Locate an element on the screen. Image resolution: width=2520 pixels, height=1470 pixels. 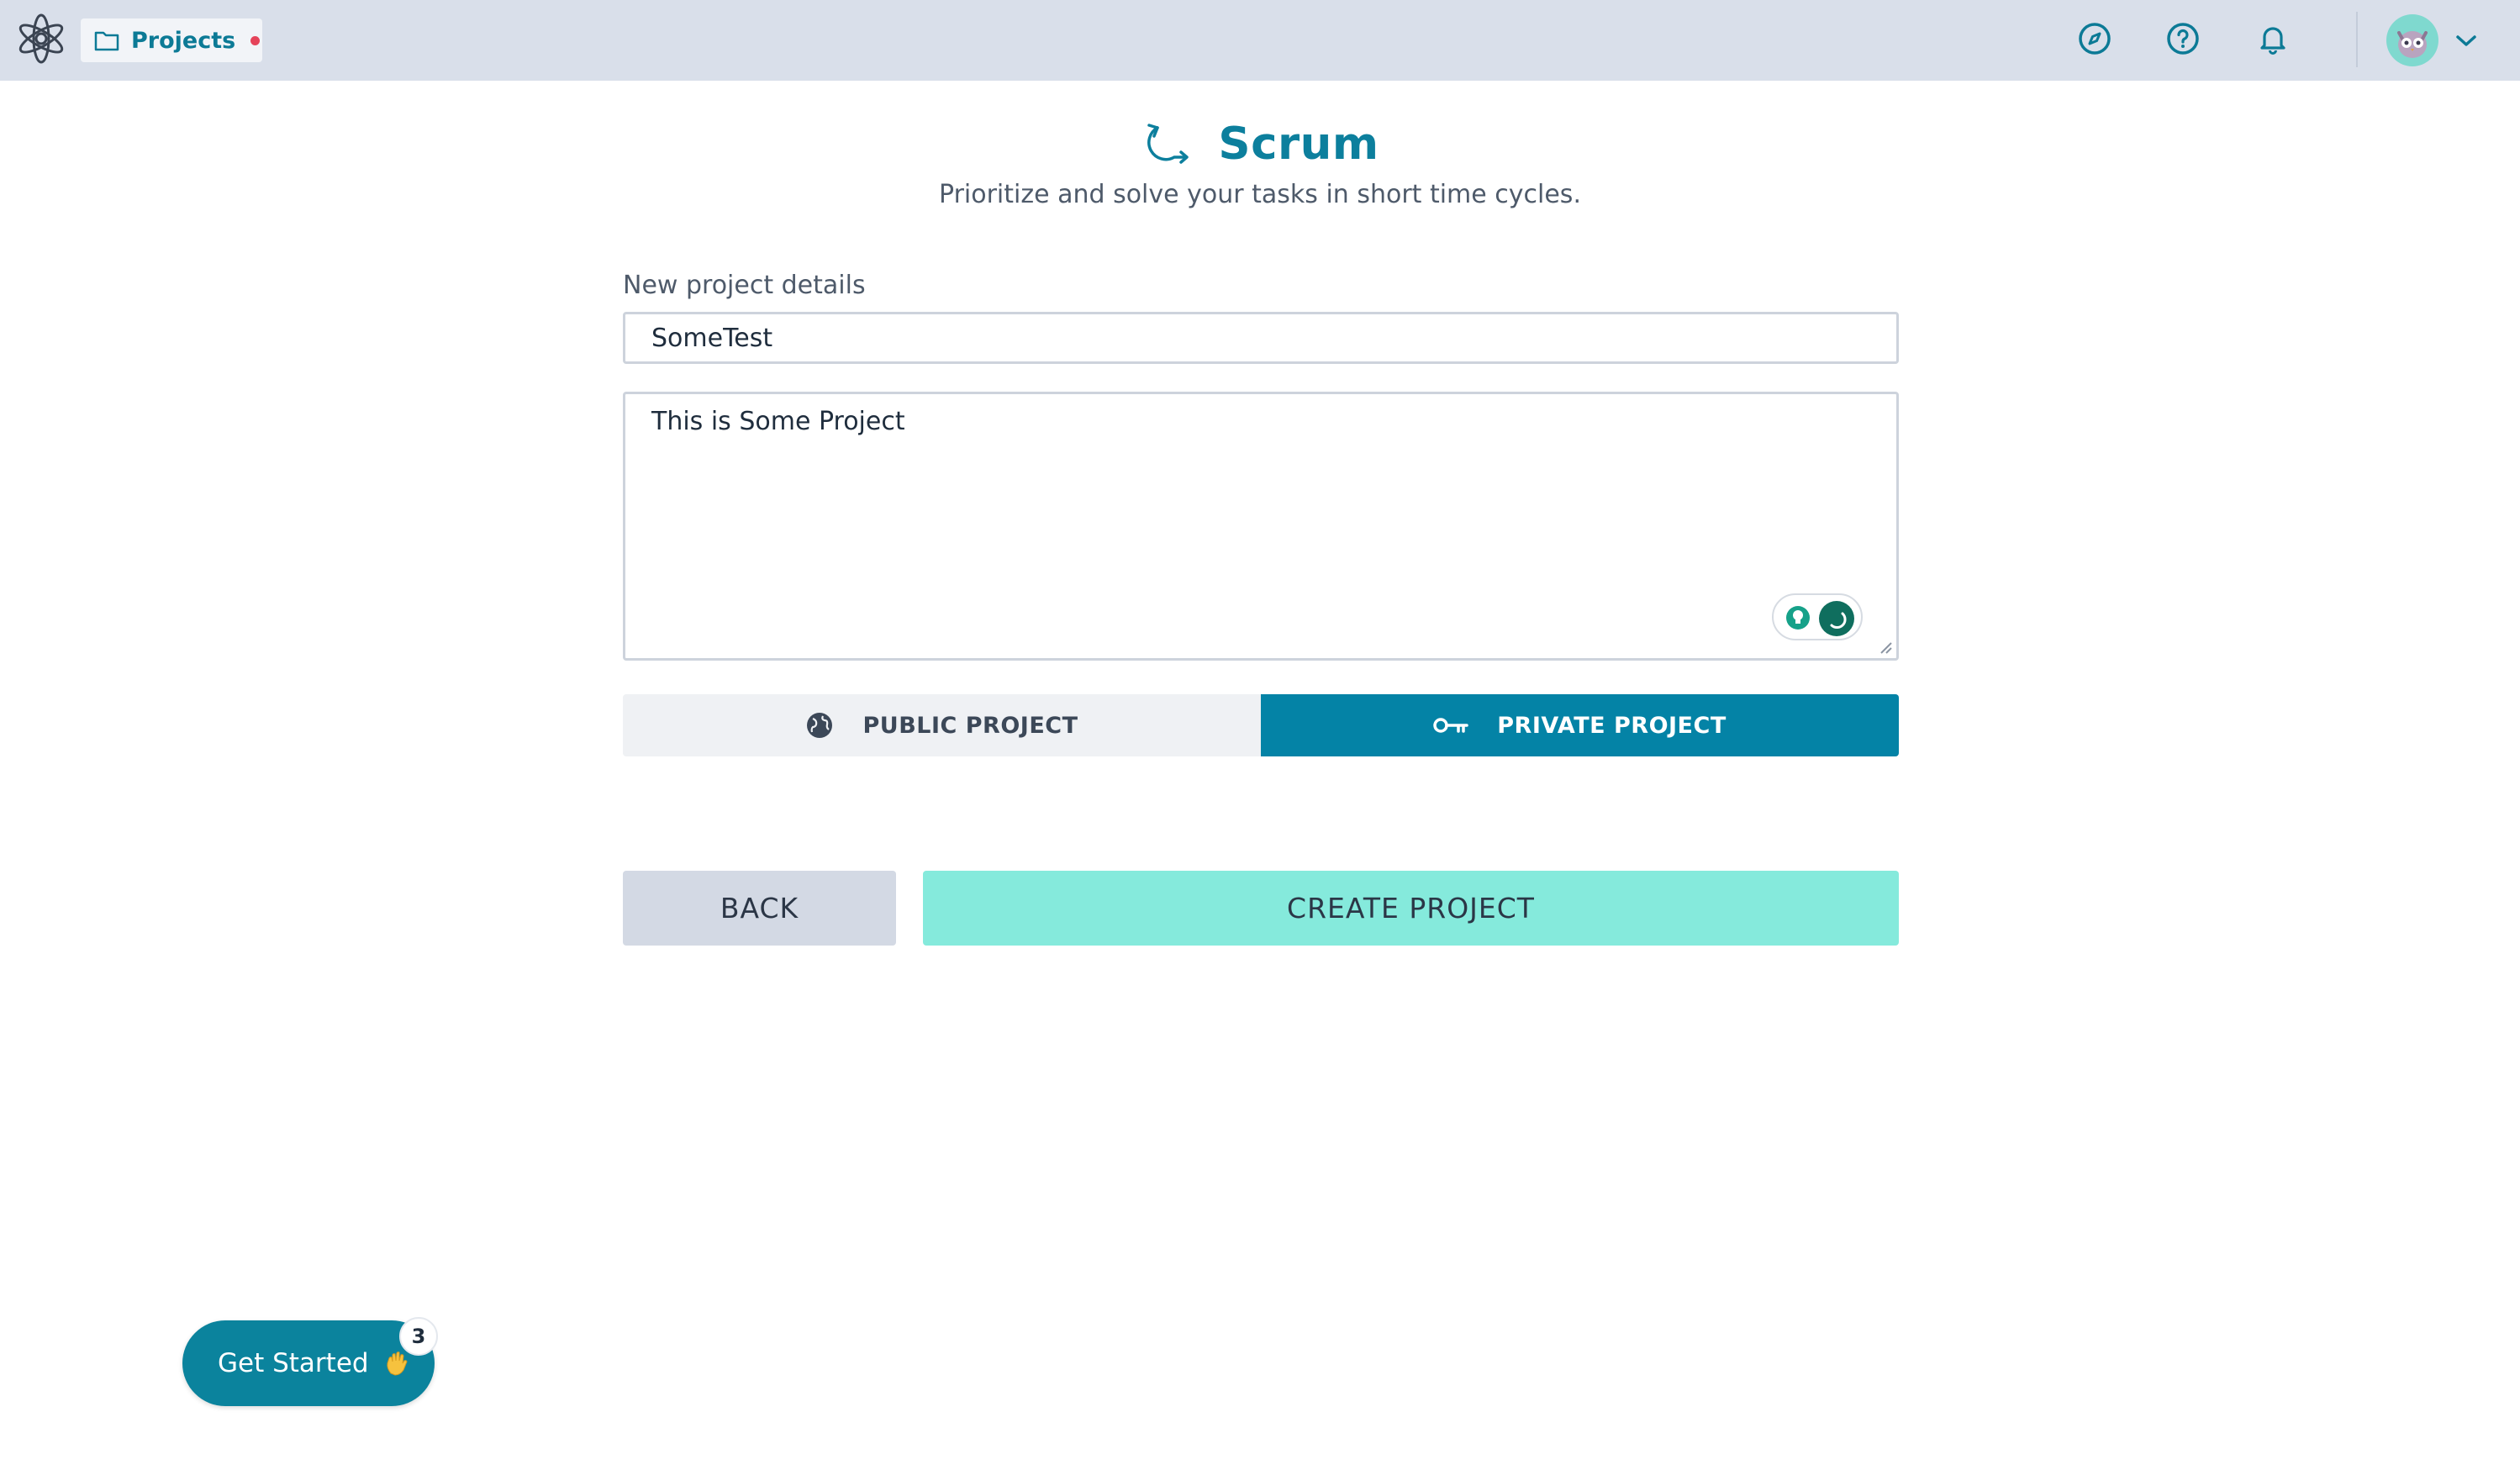
user-avatar is located at coordinates (2412, 40).